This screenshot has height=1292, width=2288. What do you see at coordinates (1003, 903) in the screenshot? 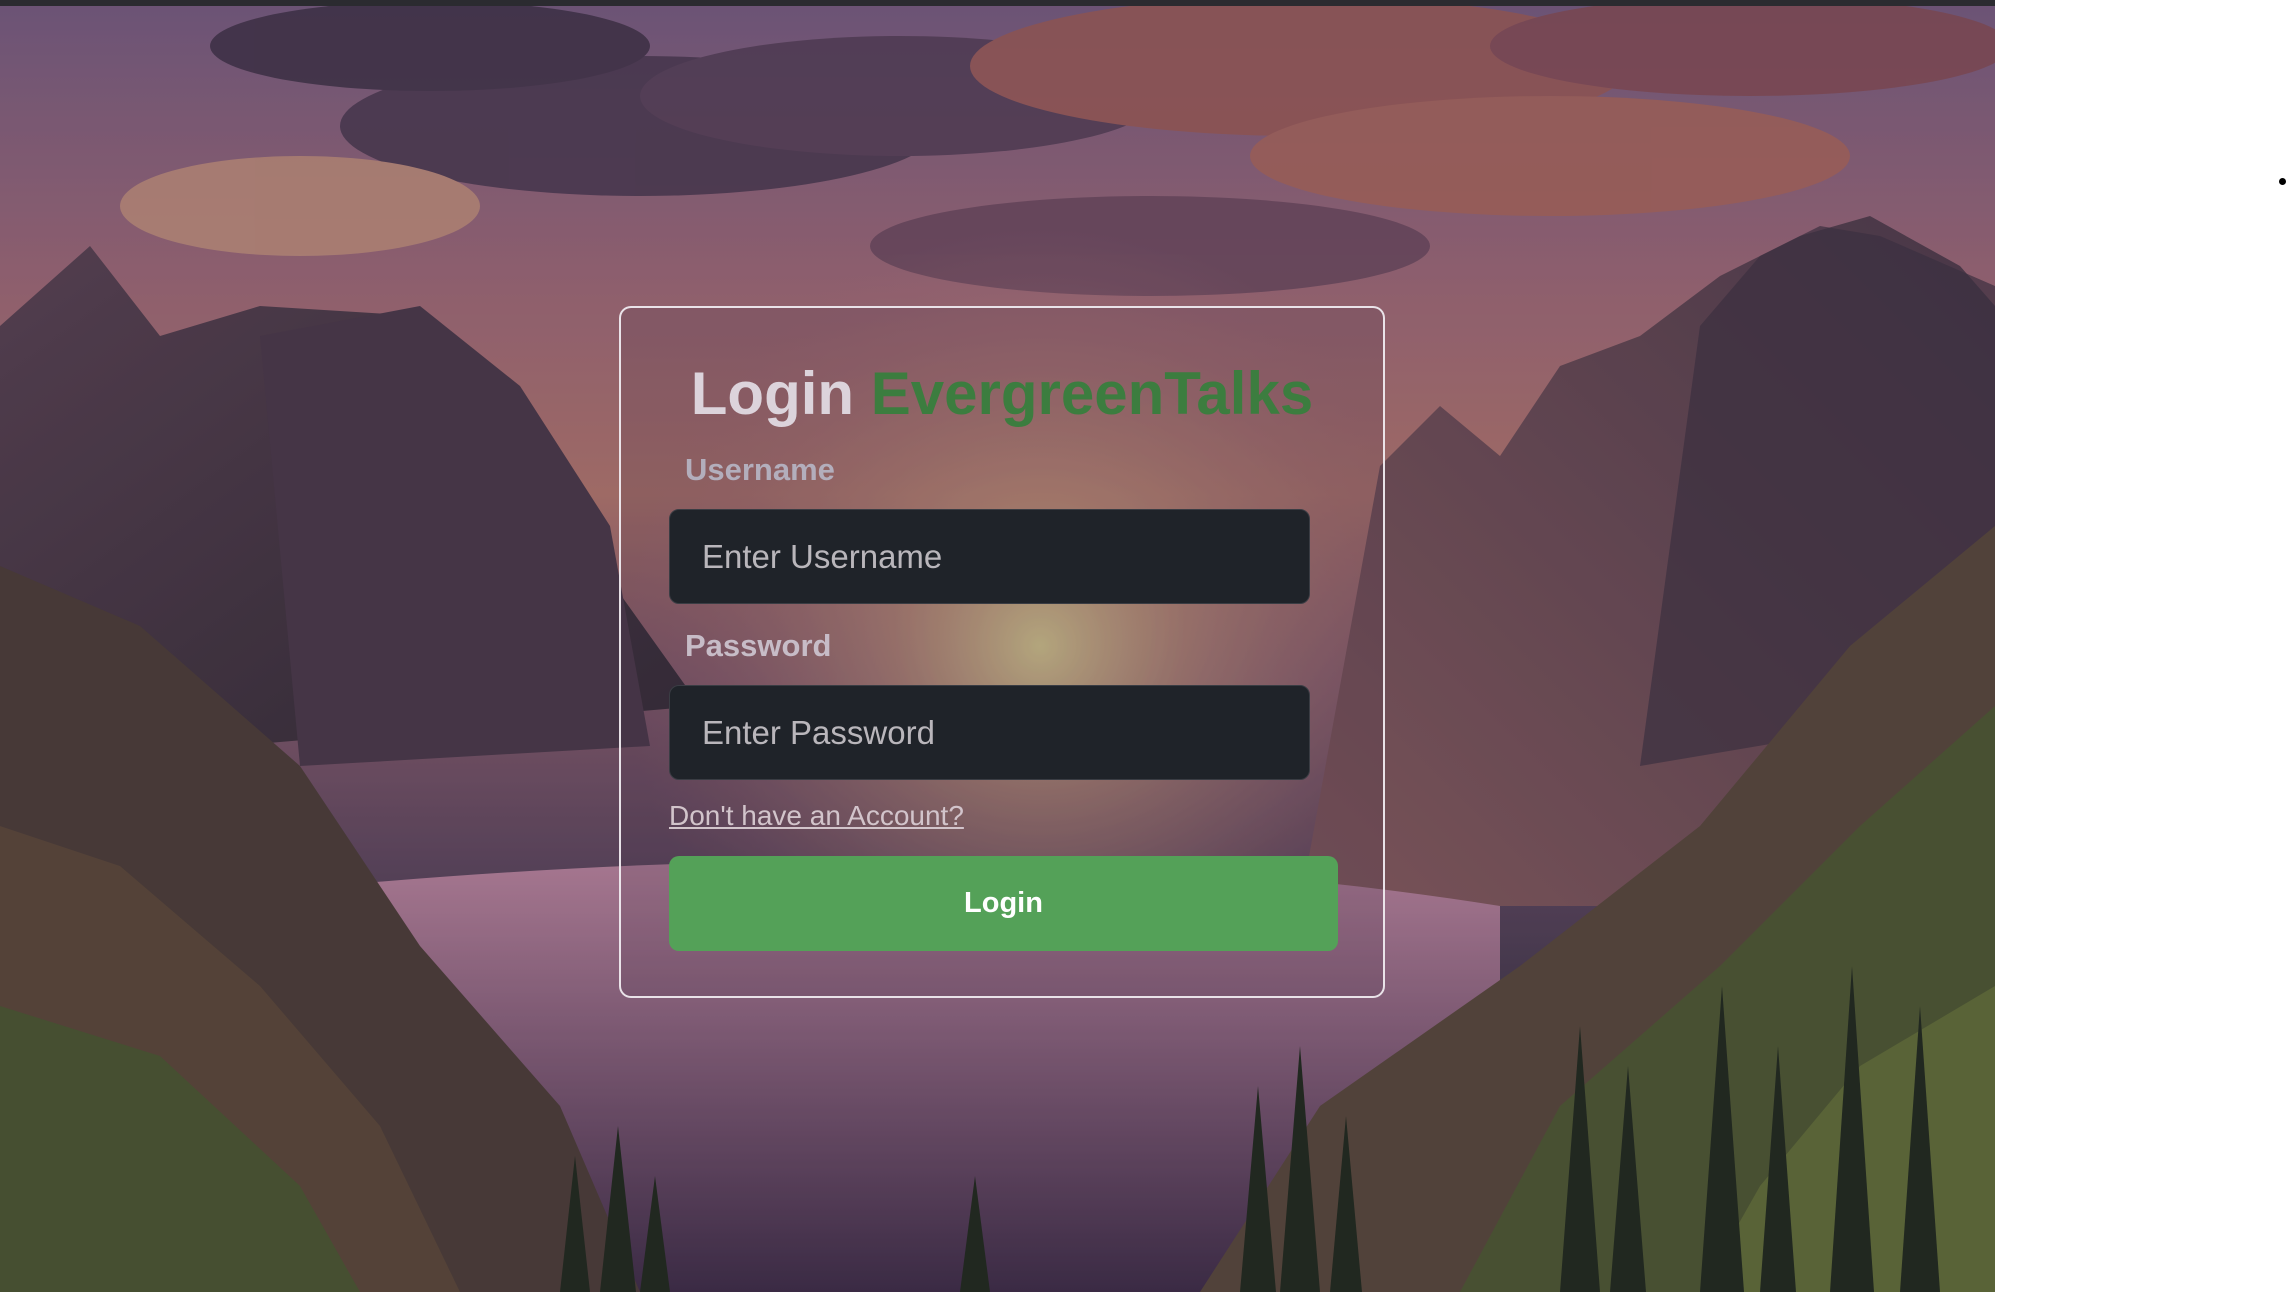
I see `login-button: Login` at bounding box center [1003, 903].